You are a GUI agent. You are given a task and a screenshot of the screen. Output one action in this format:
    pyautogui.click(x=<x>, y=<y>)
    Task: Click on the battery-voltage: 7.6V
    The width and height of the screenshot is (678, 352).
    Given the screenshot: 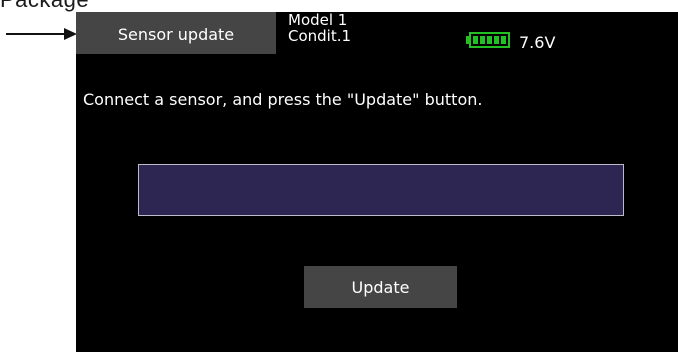 What is the action you would take?
    pyautogui.click(x=537, y=42)
    